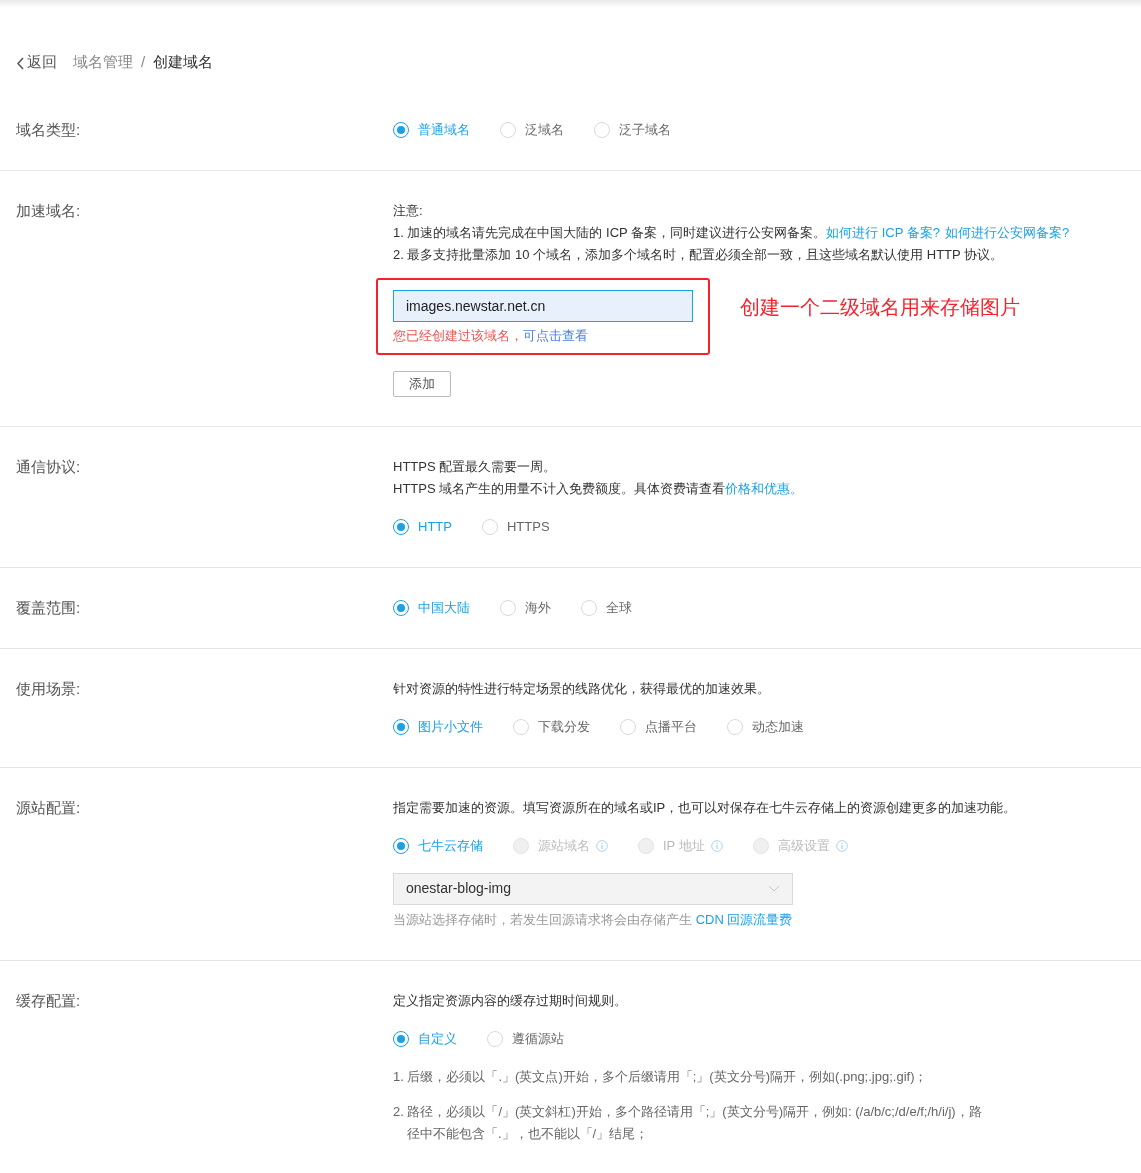  I want to click on note-text: 1. 后缀，必须以「.」(英文点)开始，多个后缀请用「;」(英文分号)隔开，例如(.png;.jpg;.gif)；, so click(661, 1076).